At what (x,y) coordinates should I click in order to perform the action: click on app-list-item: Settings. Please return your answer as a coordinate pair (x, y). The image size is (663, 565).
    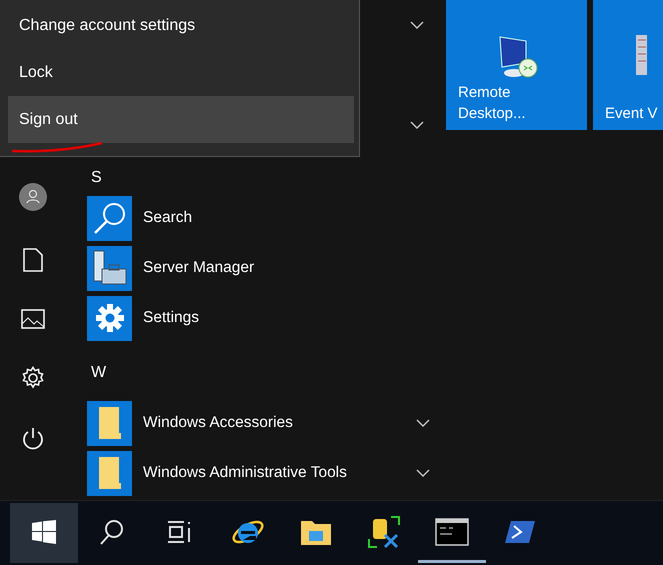
    Looking at the image, I should click on (266, 318).